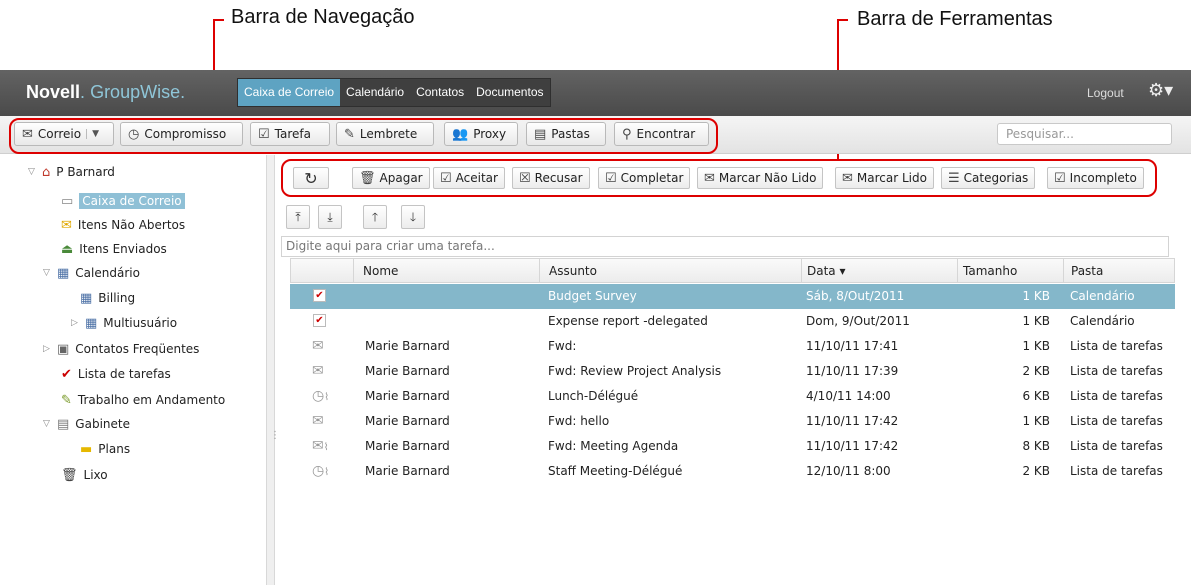 This screenshot has width=1191, height=585. I want to click on sidebar-item-frequent-contacts: ▷ ▣ Contatos Freqüentes, so click(121, 349).